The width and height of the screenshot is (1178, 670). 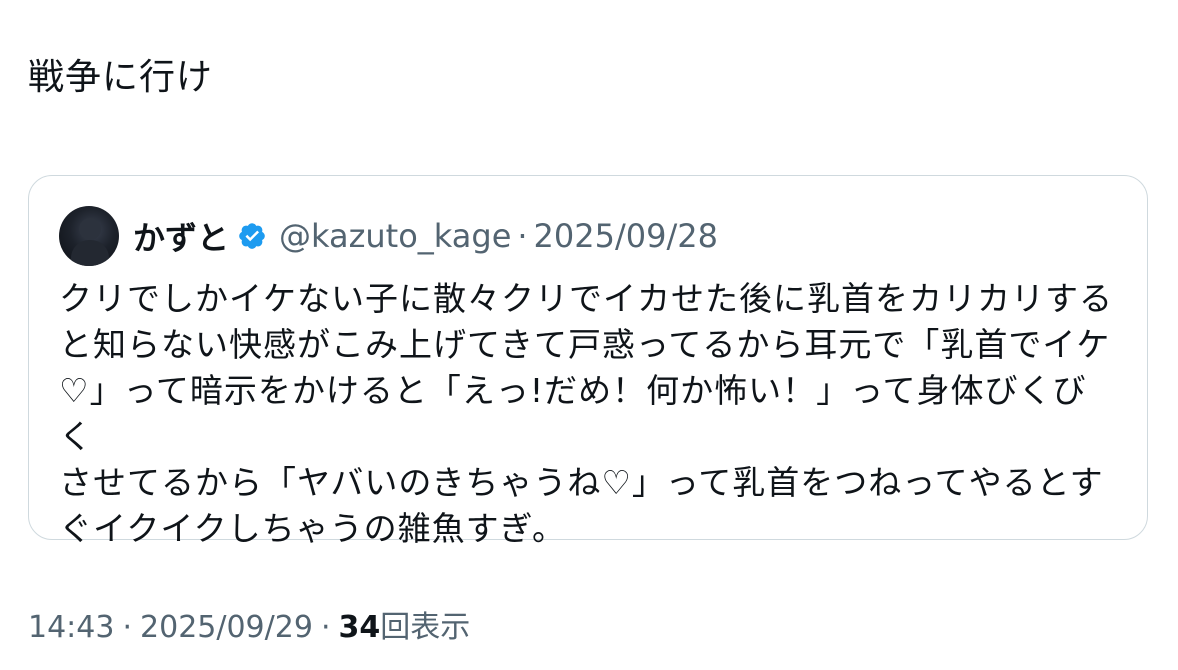 I want to click on post-text: 戦争に行け, so click(x=121, y=77).